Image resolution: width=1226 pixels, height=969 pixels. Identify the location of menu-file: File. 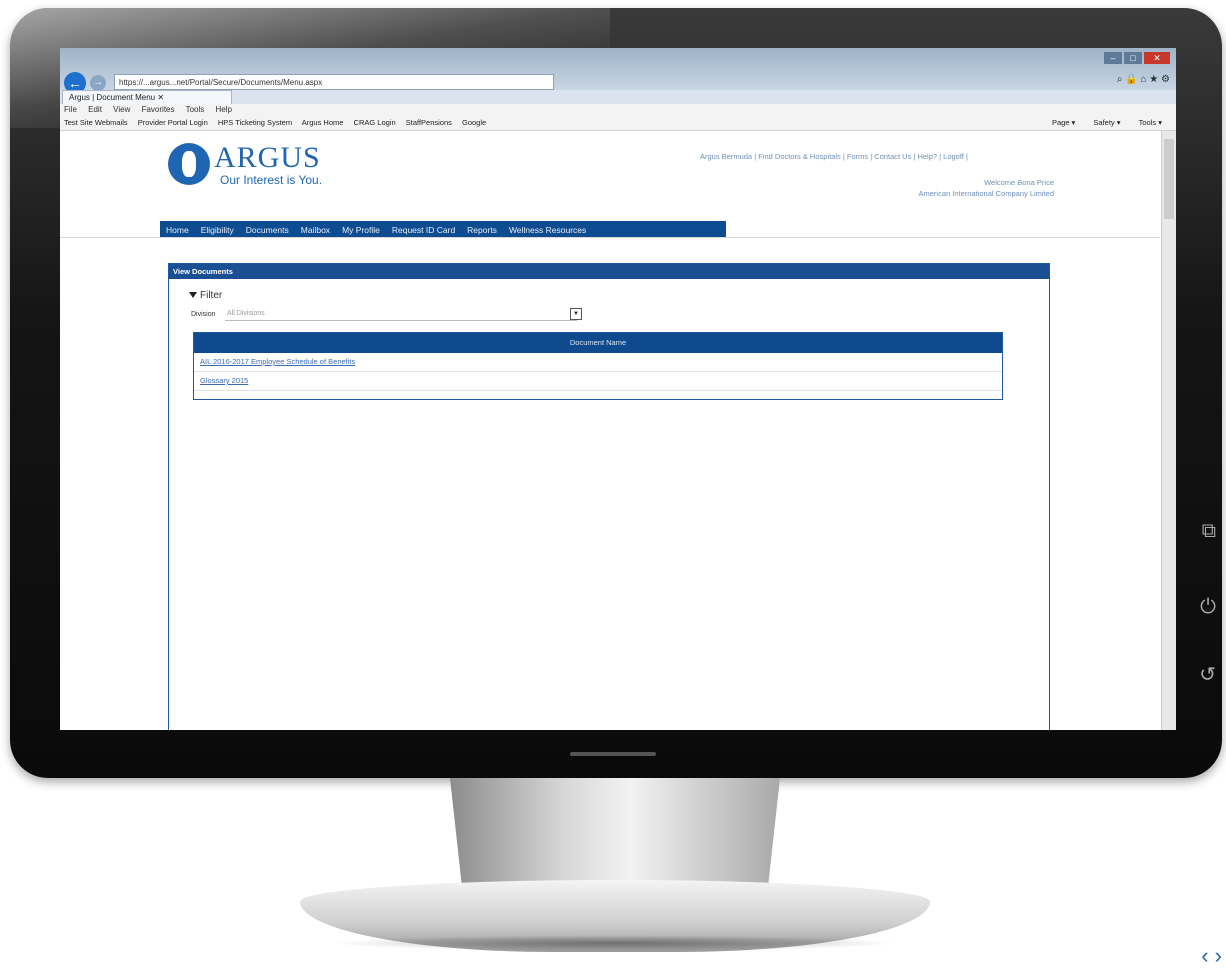
(70, 109).